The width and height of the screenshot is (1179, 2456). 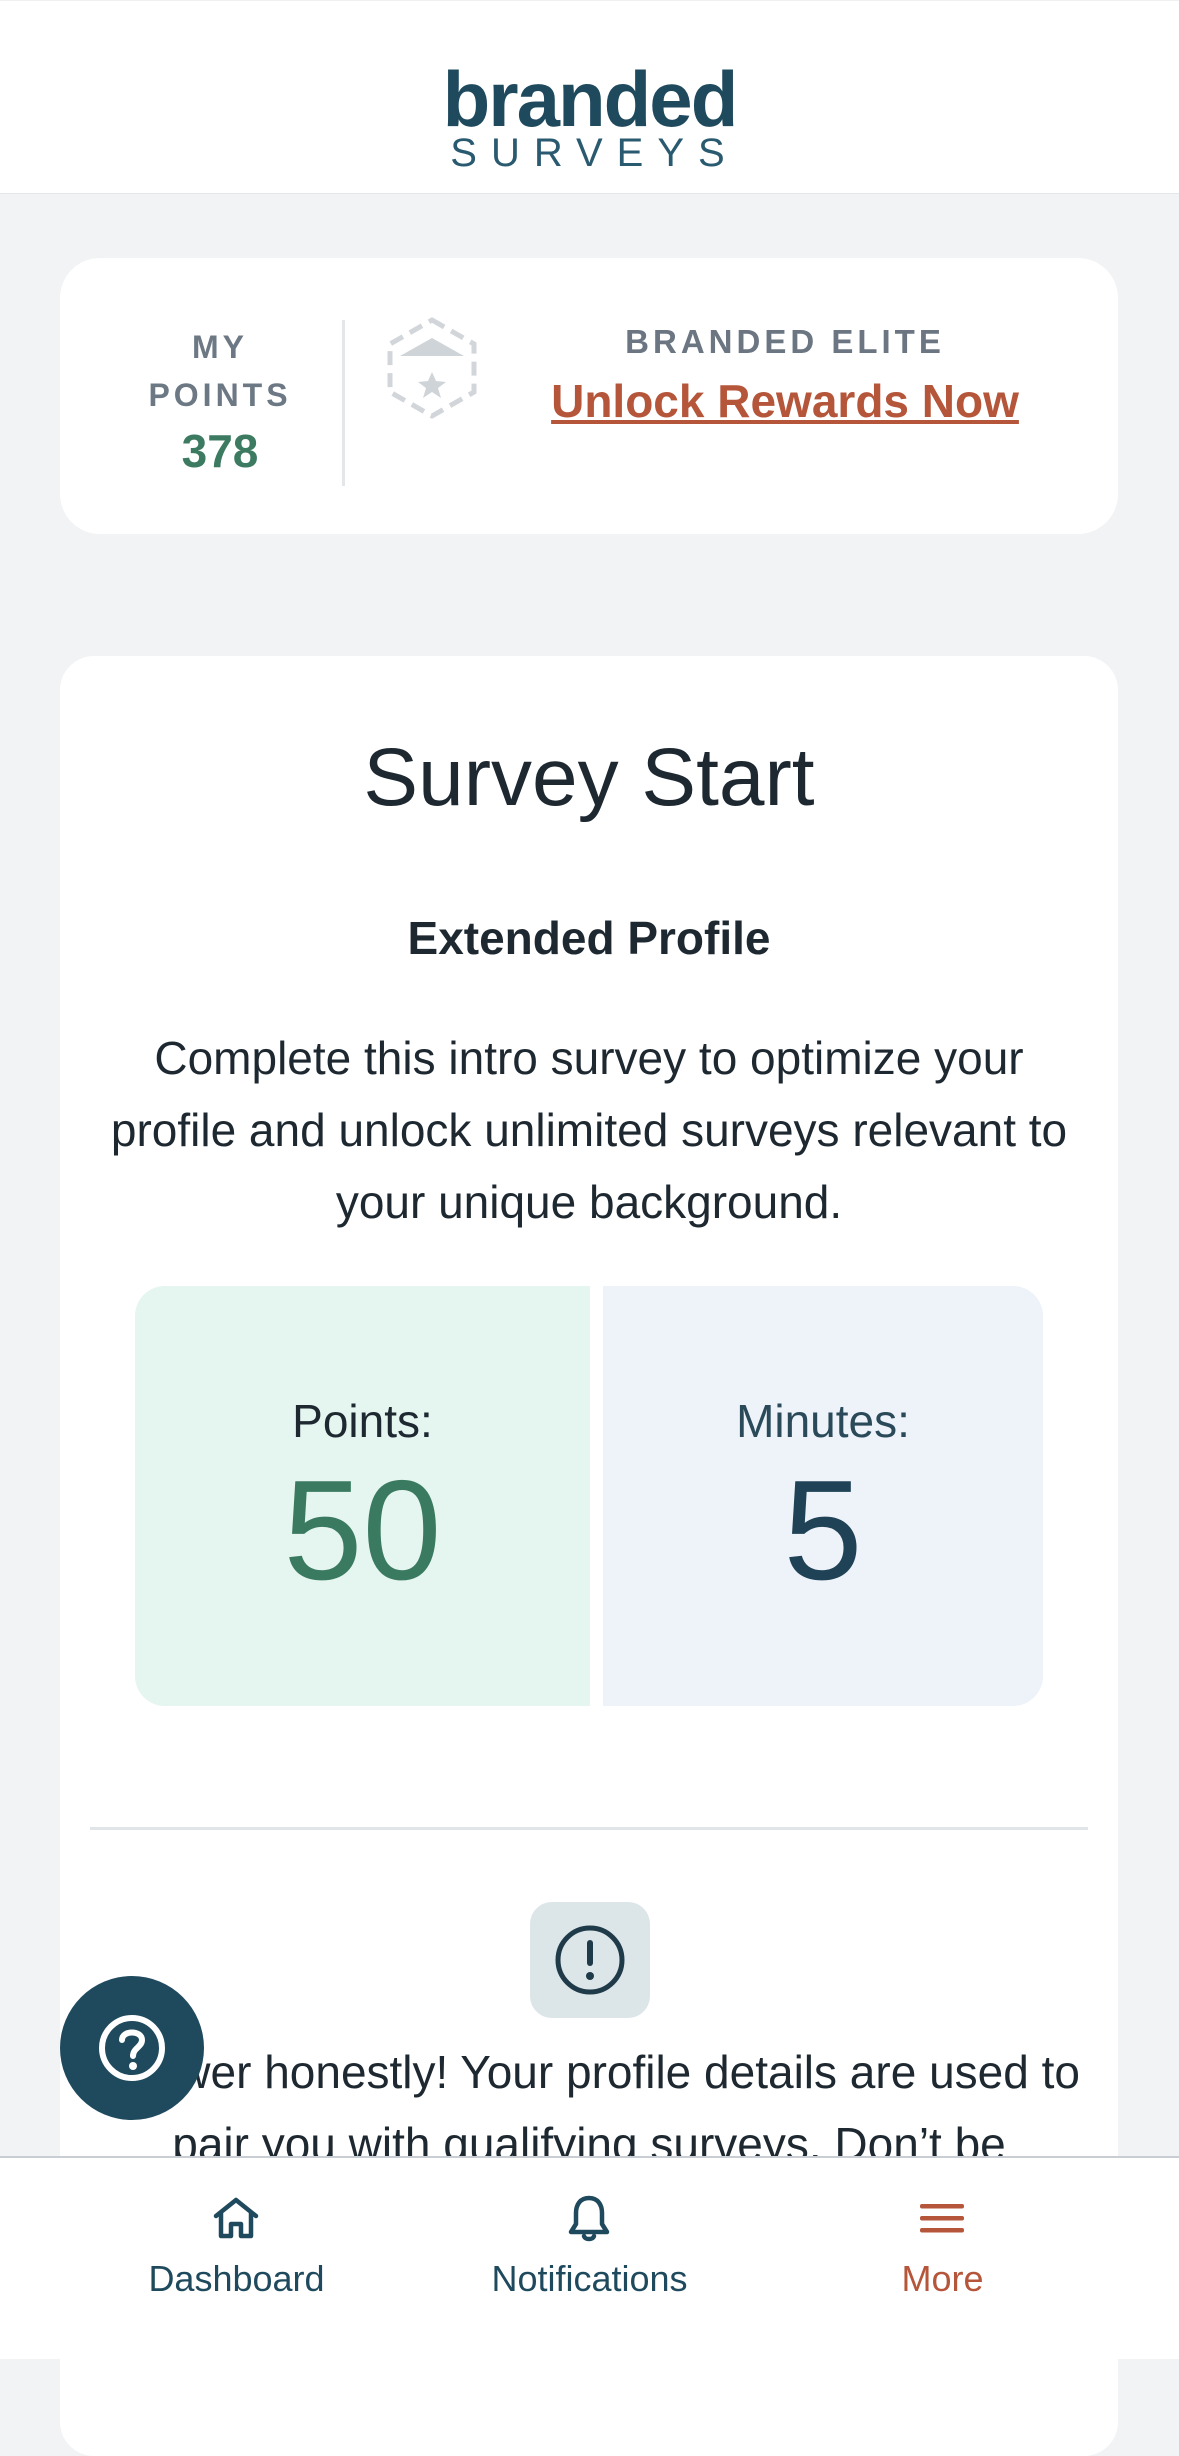 What do you see at coordinates (220, 451) in the screenshot?
I see `my-points-value: 378` at bounding box center [220, 451].